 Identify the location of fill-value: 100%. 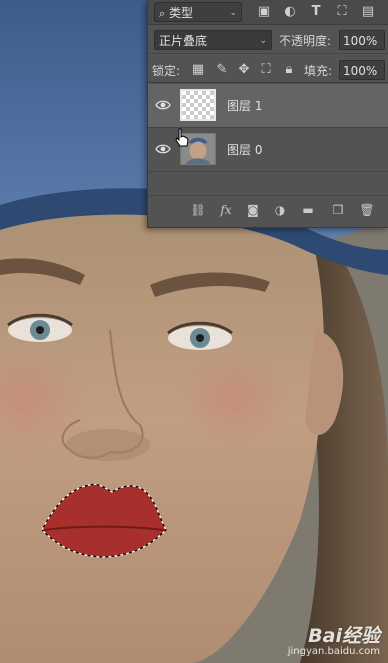
(360, 71).